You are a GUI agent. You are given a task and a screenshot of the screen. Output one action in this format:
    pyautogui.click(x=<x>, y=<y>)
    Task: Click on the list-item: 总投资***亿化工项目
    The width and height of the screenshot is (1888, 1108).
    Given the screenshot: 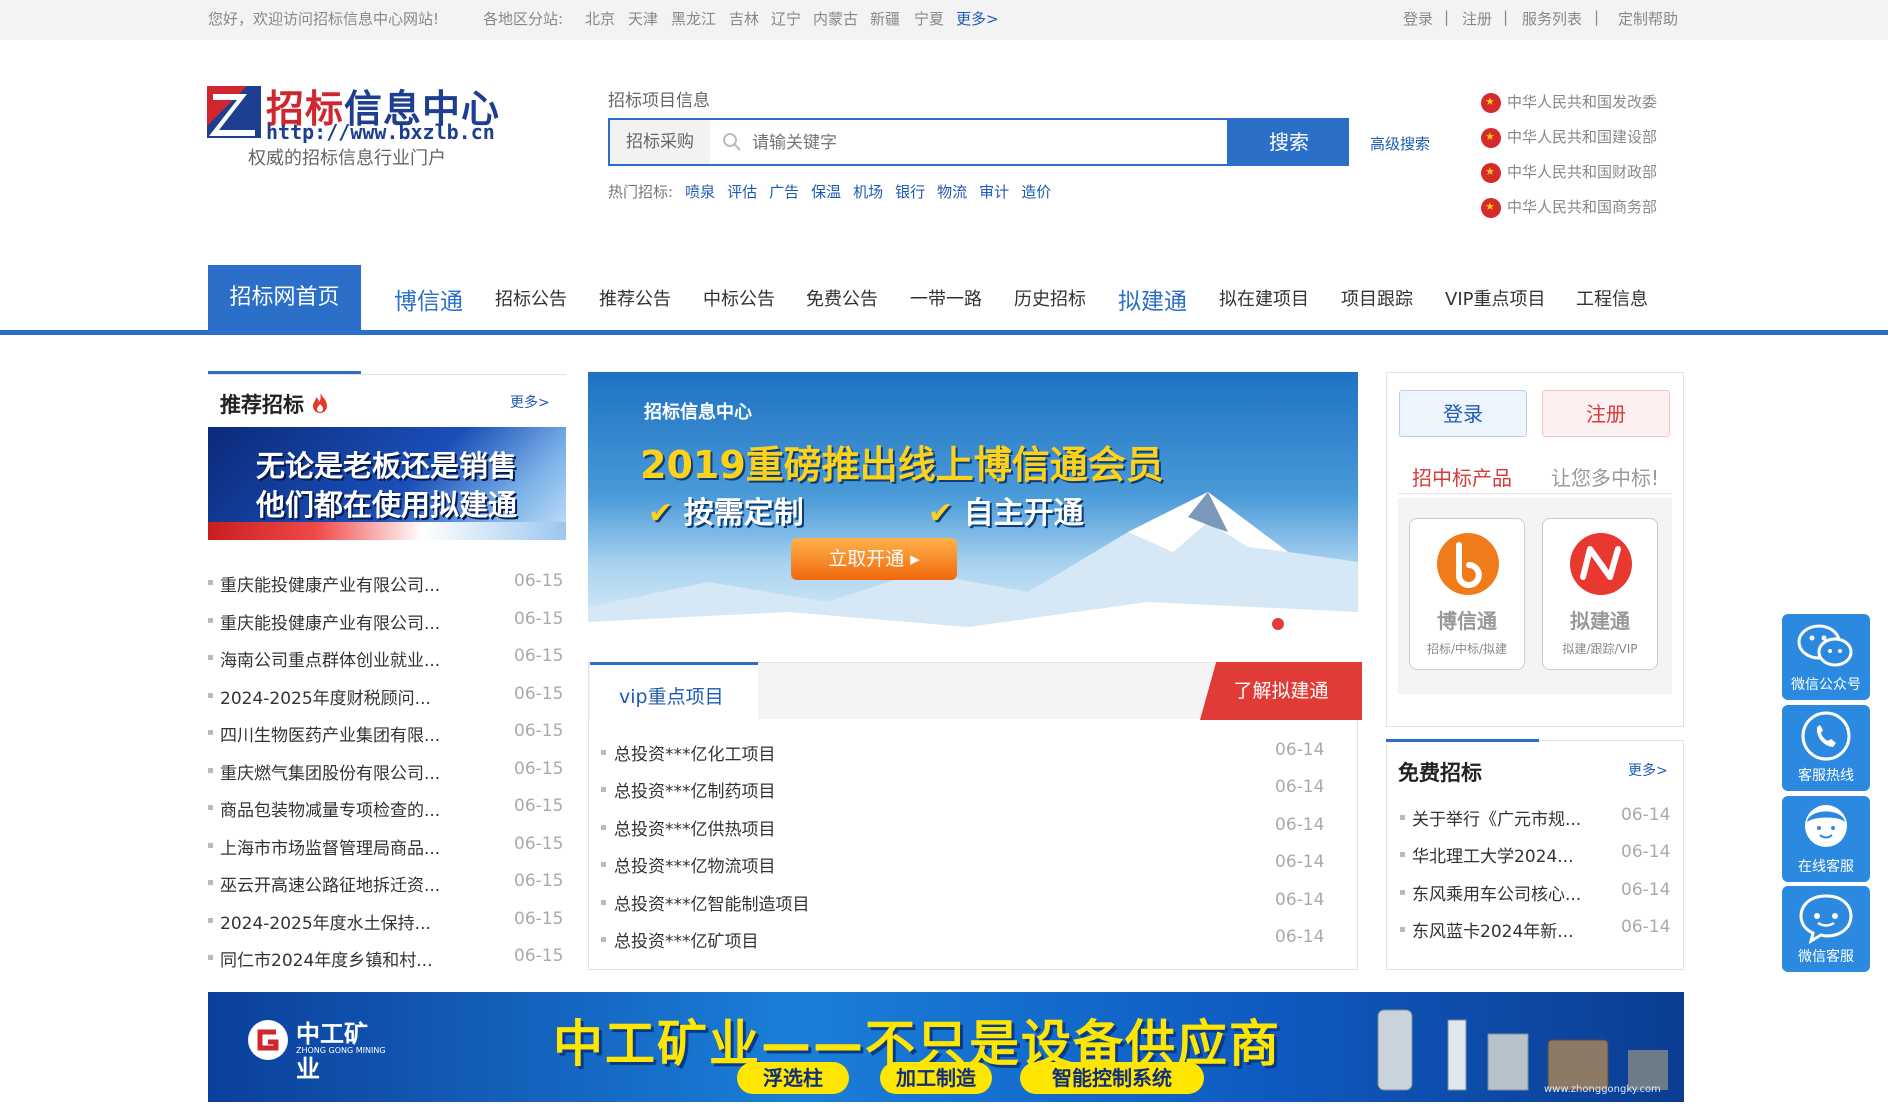 What is the action you would take?
    pyautogui.click(x=695, y=752)
    